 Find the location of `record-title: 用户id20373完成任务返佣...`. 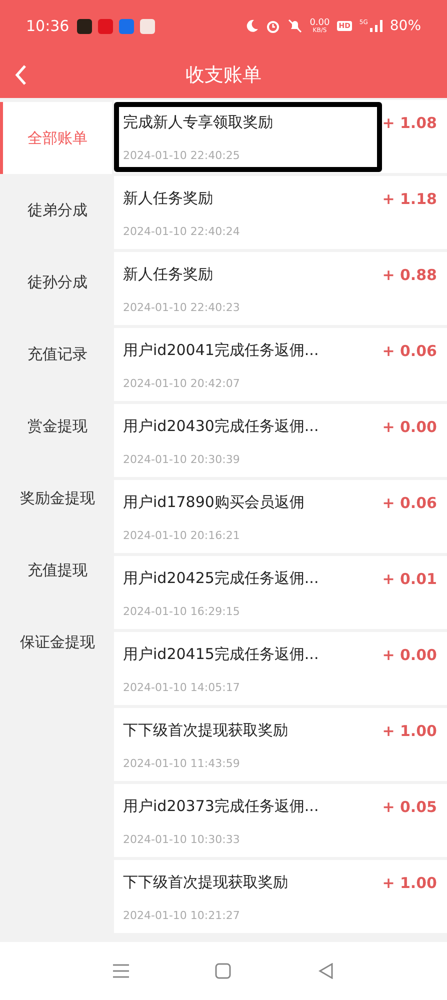

record-title: 用户id20373完成任务返佣... is located at coordinates (221, 806).